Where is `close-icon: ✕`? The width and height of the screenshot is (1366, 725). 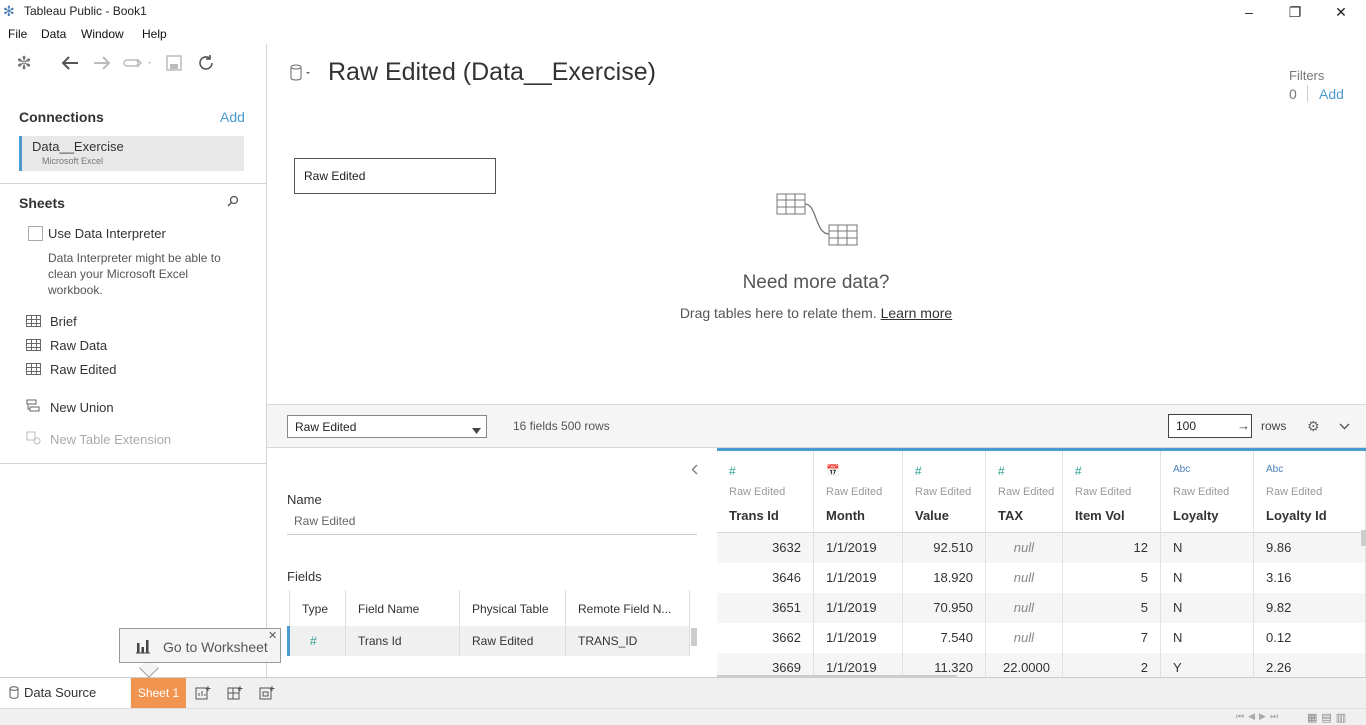
close-icon: ✕ is located at coordinates (272, 635).